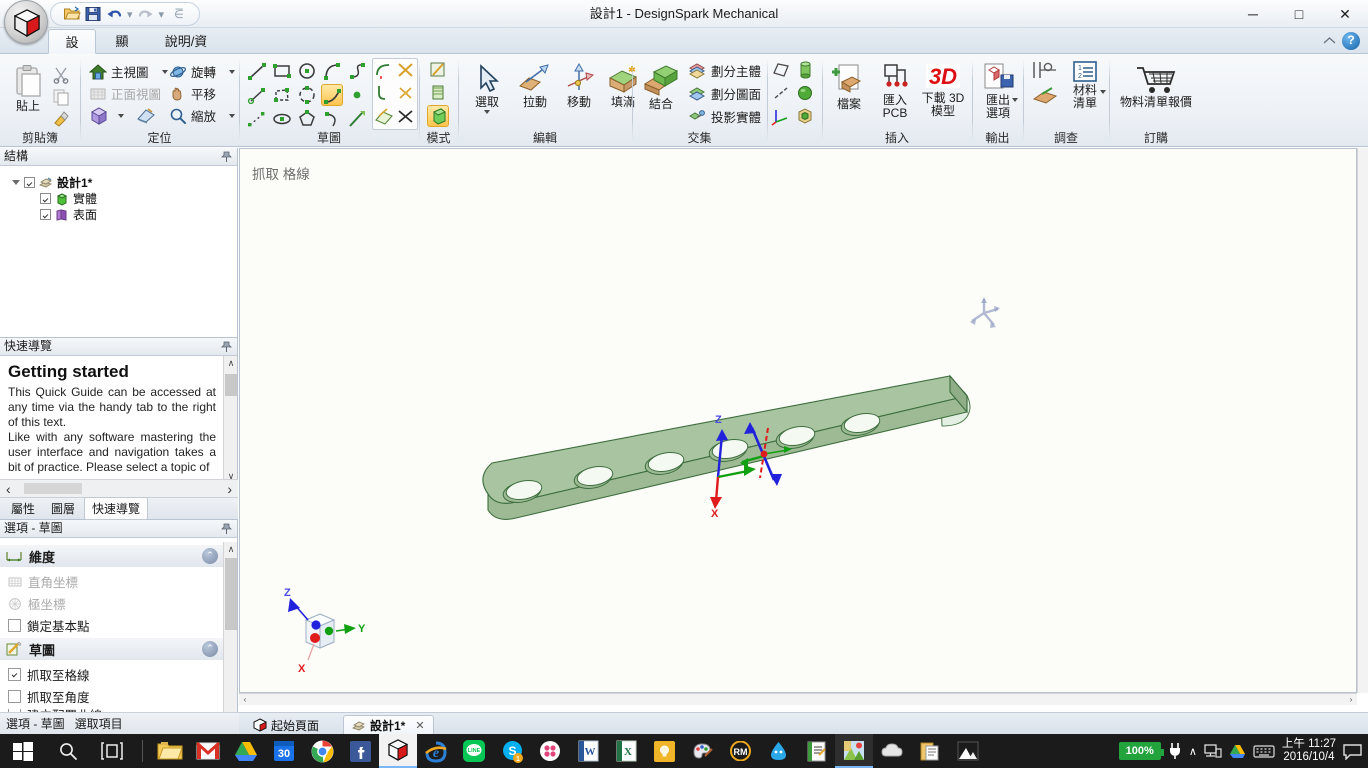  Describe the element at coordinates (230, 419) in the screenshot. I see `quick-guide-scrollbar: ∧ ∨` at that location.